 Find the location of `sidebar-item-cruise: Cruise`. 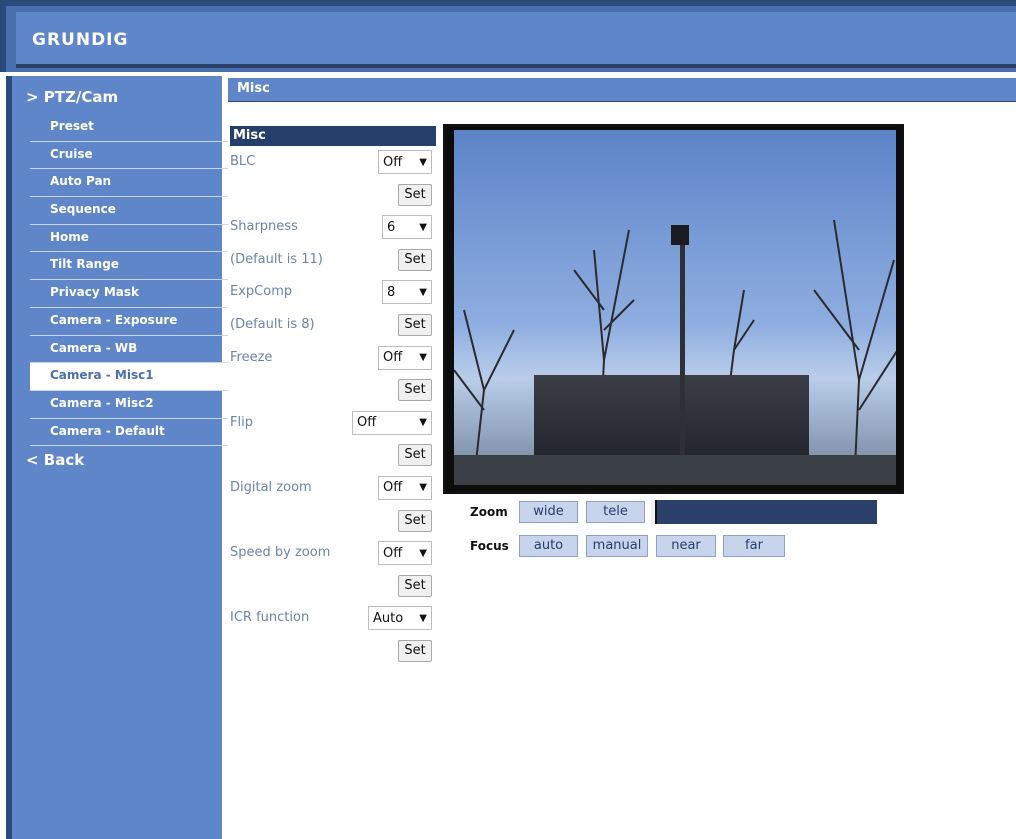

sidebar-item-cruise: Cruise is located at coordinates (129, 156).